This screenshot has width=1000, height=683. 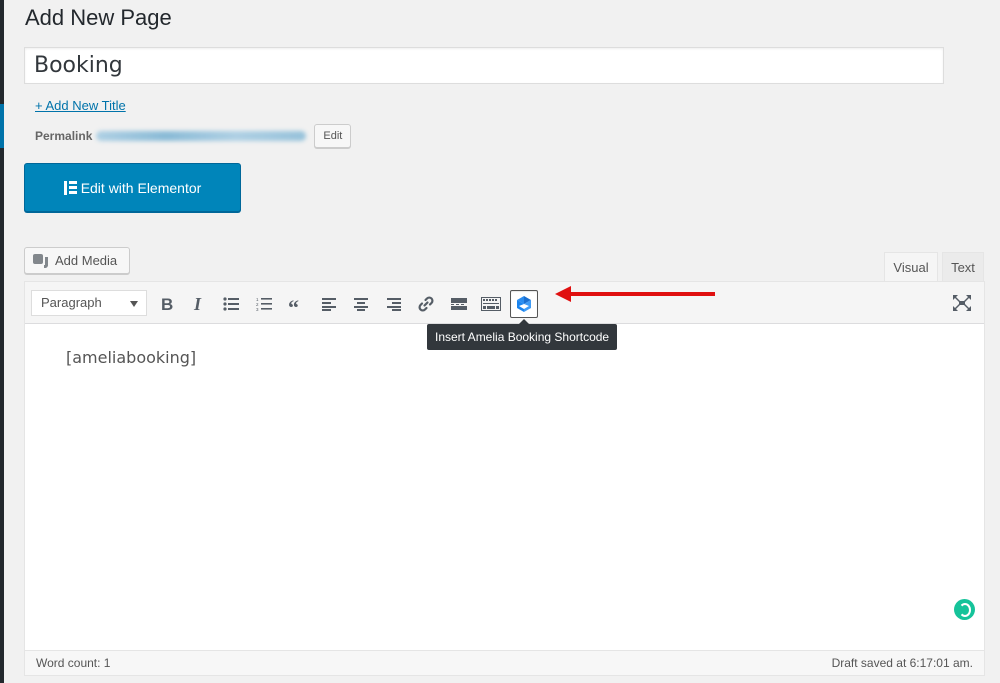 What do you see at coordinates (131, 357) in the screenshot?
I see `editor-content: [ameliabooking]` at bounding box center [131, 357].